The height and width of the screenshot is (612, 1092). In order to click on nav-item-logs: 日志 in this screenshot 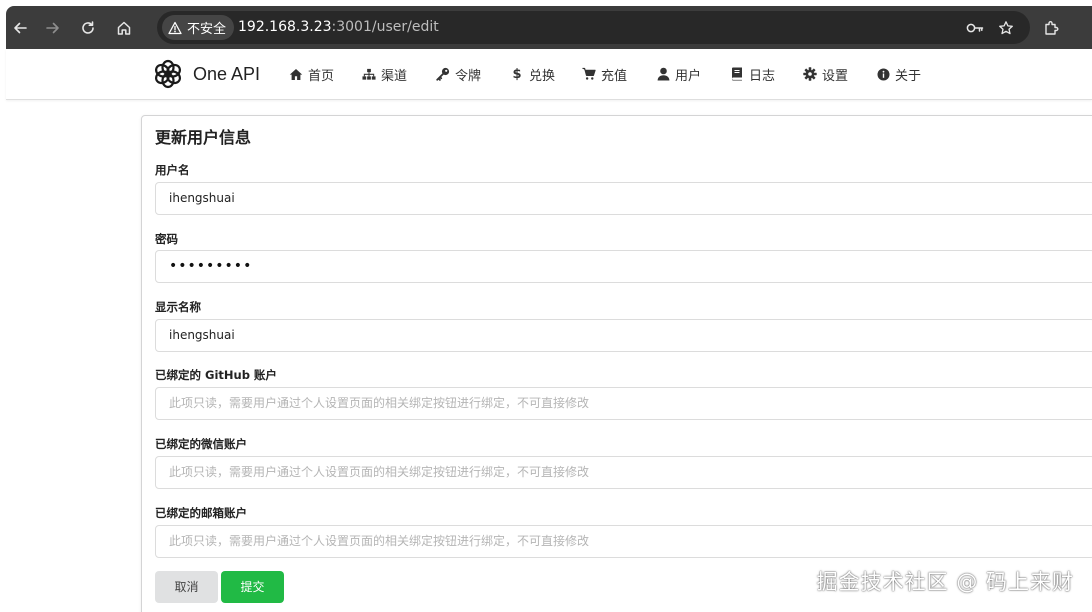, I will do `click(752, 74)`.